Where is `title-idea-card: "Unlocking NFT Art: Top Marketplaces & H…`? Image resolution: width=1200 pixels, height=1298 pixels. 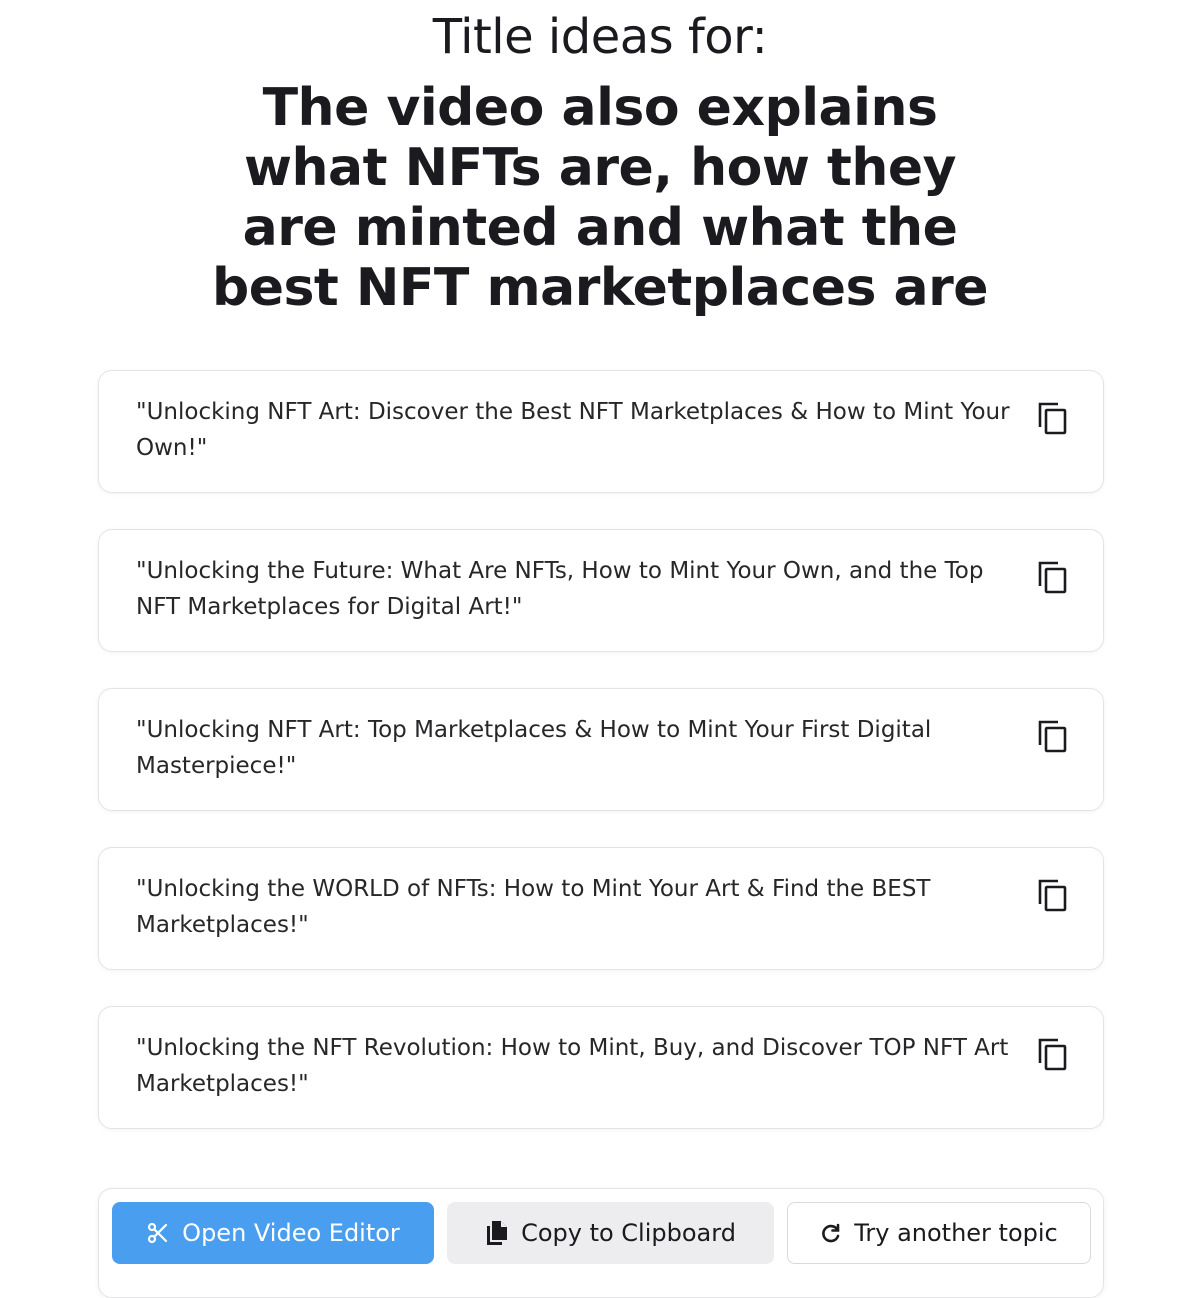 title-idea-card: "Unlocking NFT Art: Top Marketplaces & H… is located at coordinates (601, 749).